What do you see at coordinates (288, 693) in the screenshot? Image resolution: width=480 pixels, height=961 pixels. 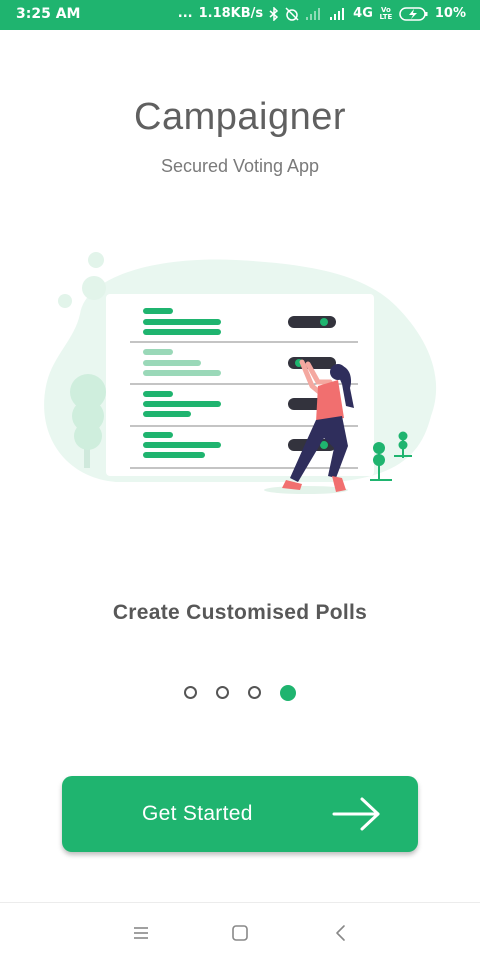 I see `page-dot-4-active` at bounding box center [288, 693].